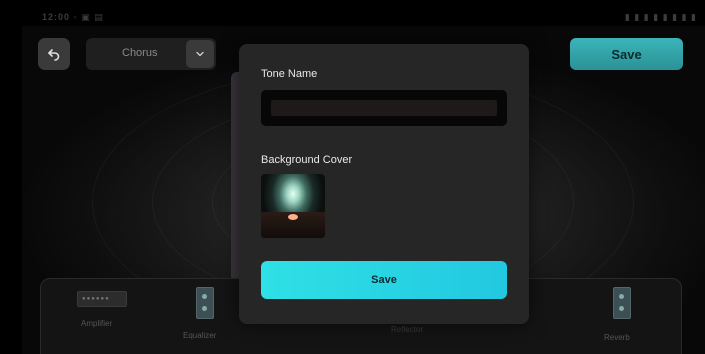 The width and height of the screenshot is (705, 354). What do you see at coordinates (622, 303) in the screenshot?
I see `reverb-pedal-icon` at bounding box center [622, 303].